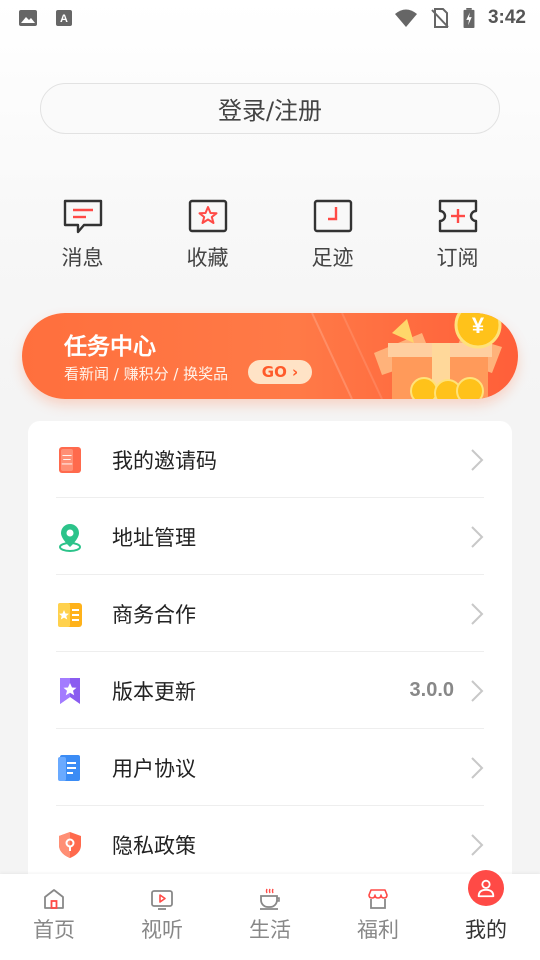 This screenshot has height=960, width=540. I want to click on menu-item-user-agreement: 用户协议, so click(270, 767).